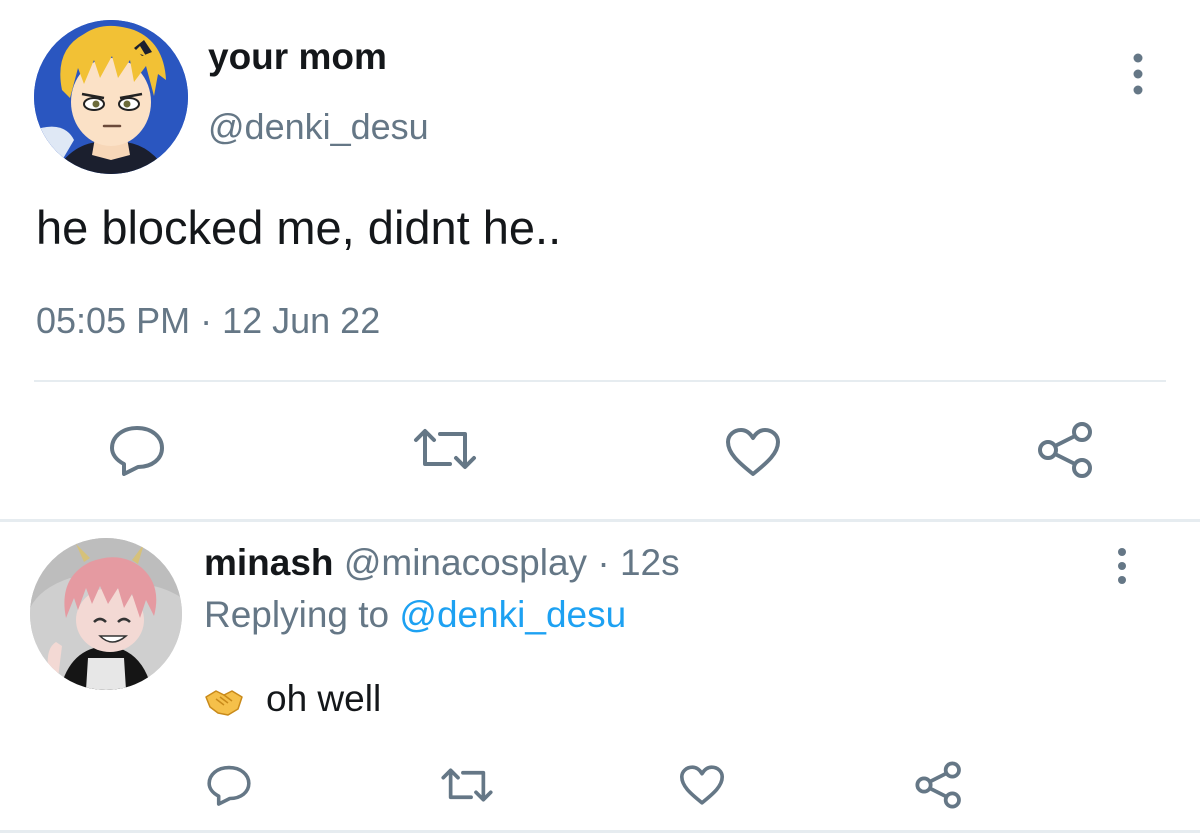 The width and height of the screenshot is (1200, 835). I want to click on replying-to-label: Replying to, so click(297, 614).